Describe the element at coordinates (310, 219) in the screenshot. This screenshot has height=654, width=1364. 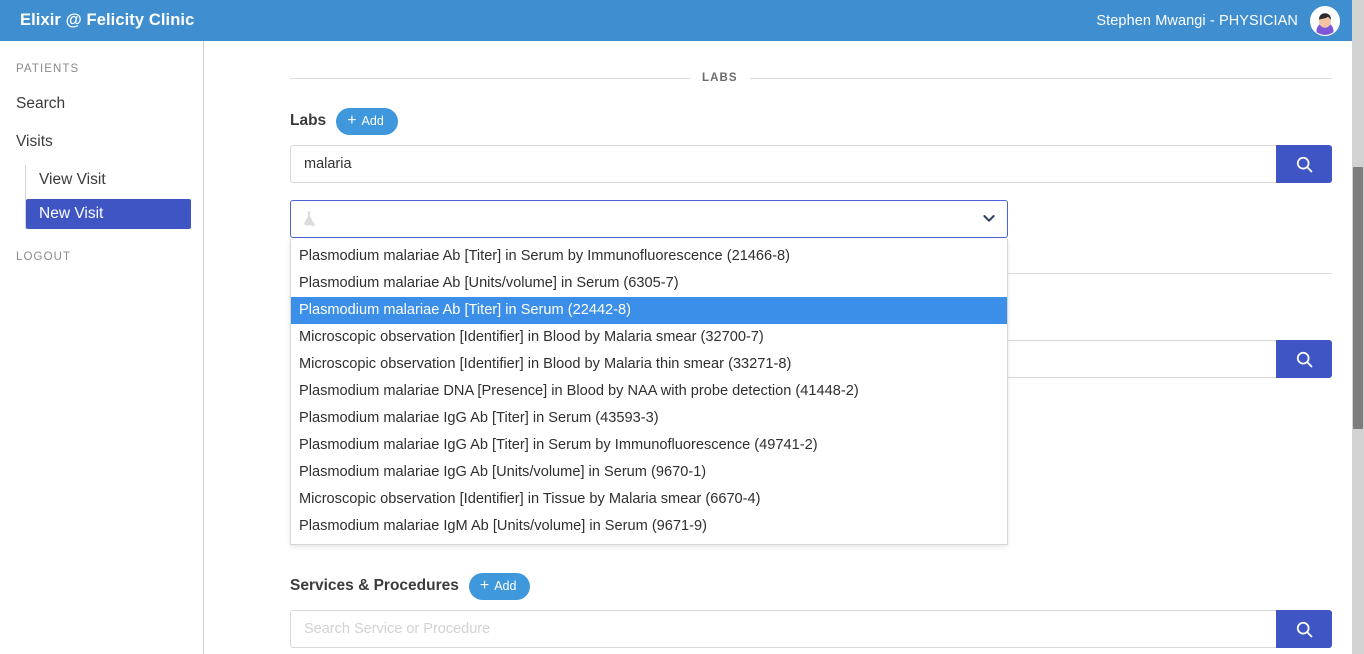
I see `flask-add-icon-svg` at that location.